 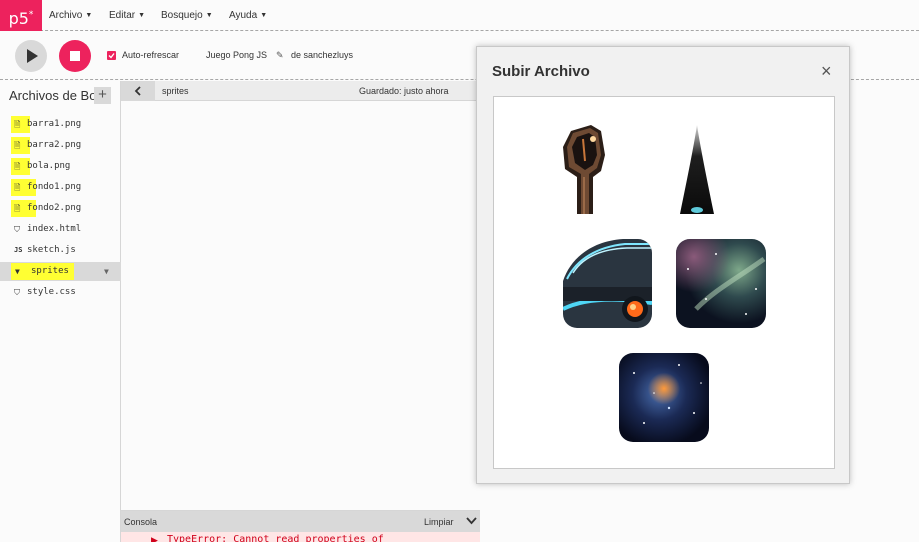 I want to click on editor-header: sprites Guardado: justo ahora, so click(x=300, y=91).